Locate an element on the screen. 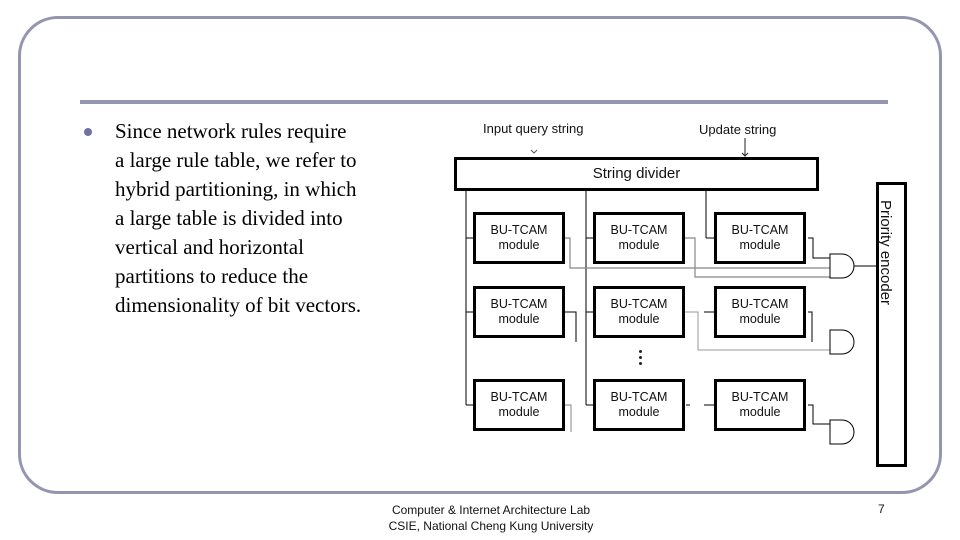 Image resolution: width=960 pixels, height=540 pixels. module-r1-c1: BU-TCAM module is located at coordinates (519, 238).